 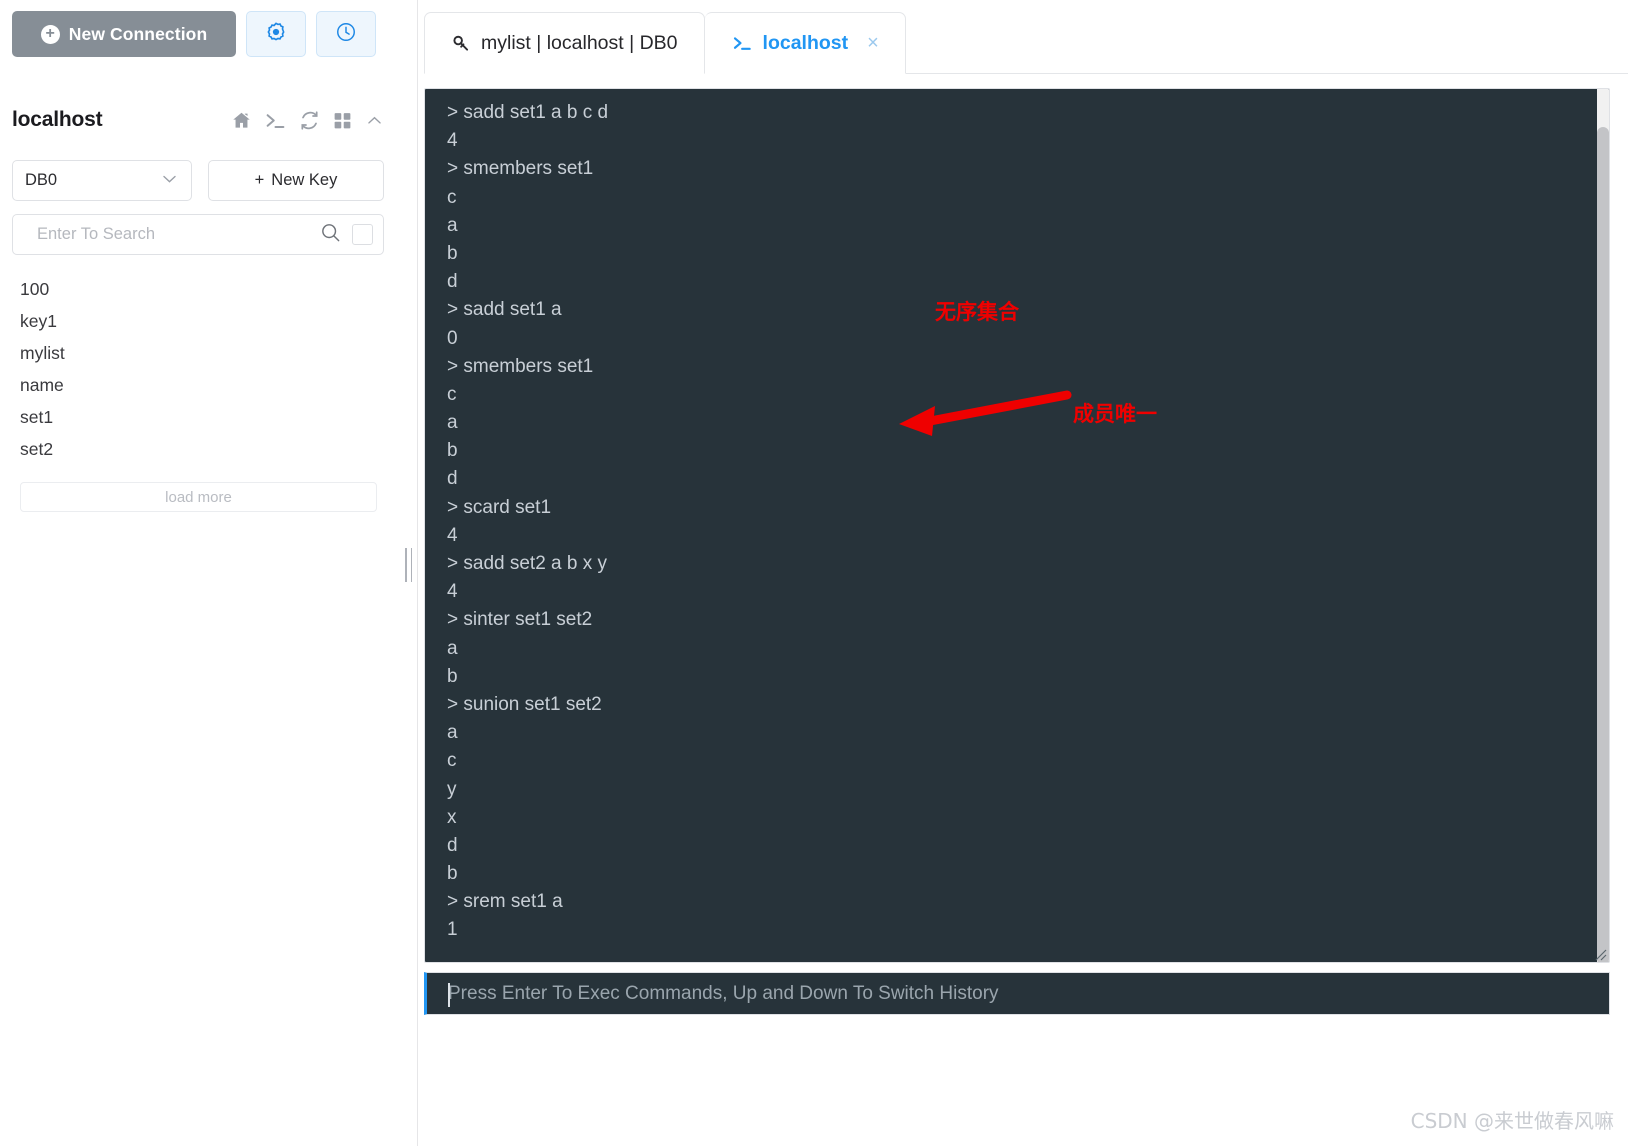 I want to click on search-bar, so click(x=198, y=234).